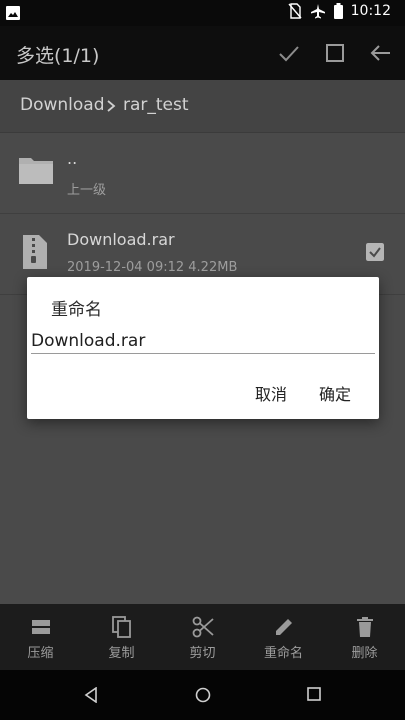  I want to click on image-notification-icon, so click(13, 13).